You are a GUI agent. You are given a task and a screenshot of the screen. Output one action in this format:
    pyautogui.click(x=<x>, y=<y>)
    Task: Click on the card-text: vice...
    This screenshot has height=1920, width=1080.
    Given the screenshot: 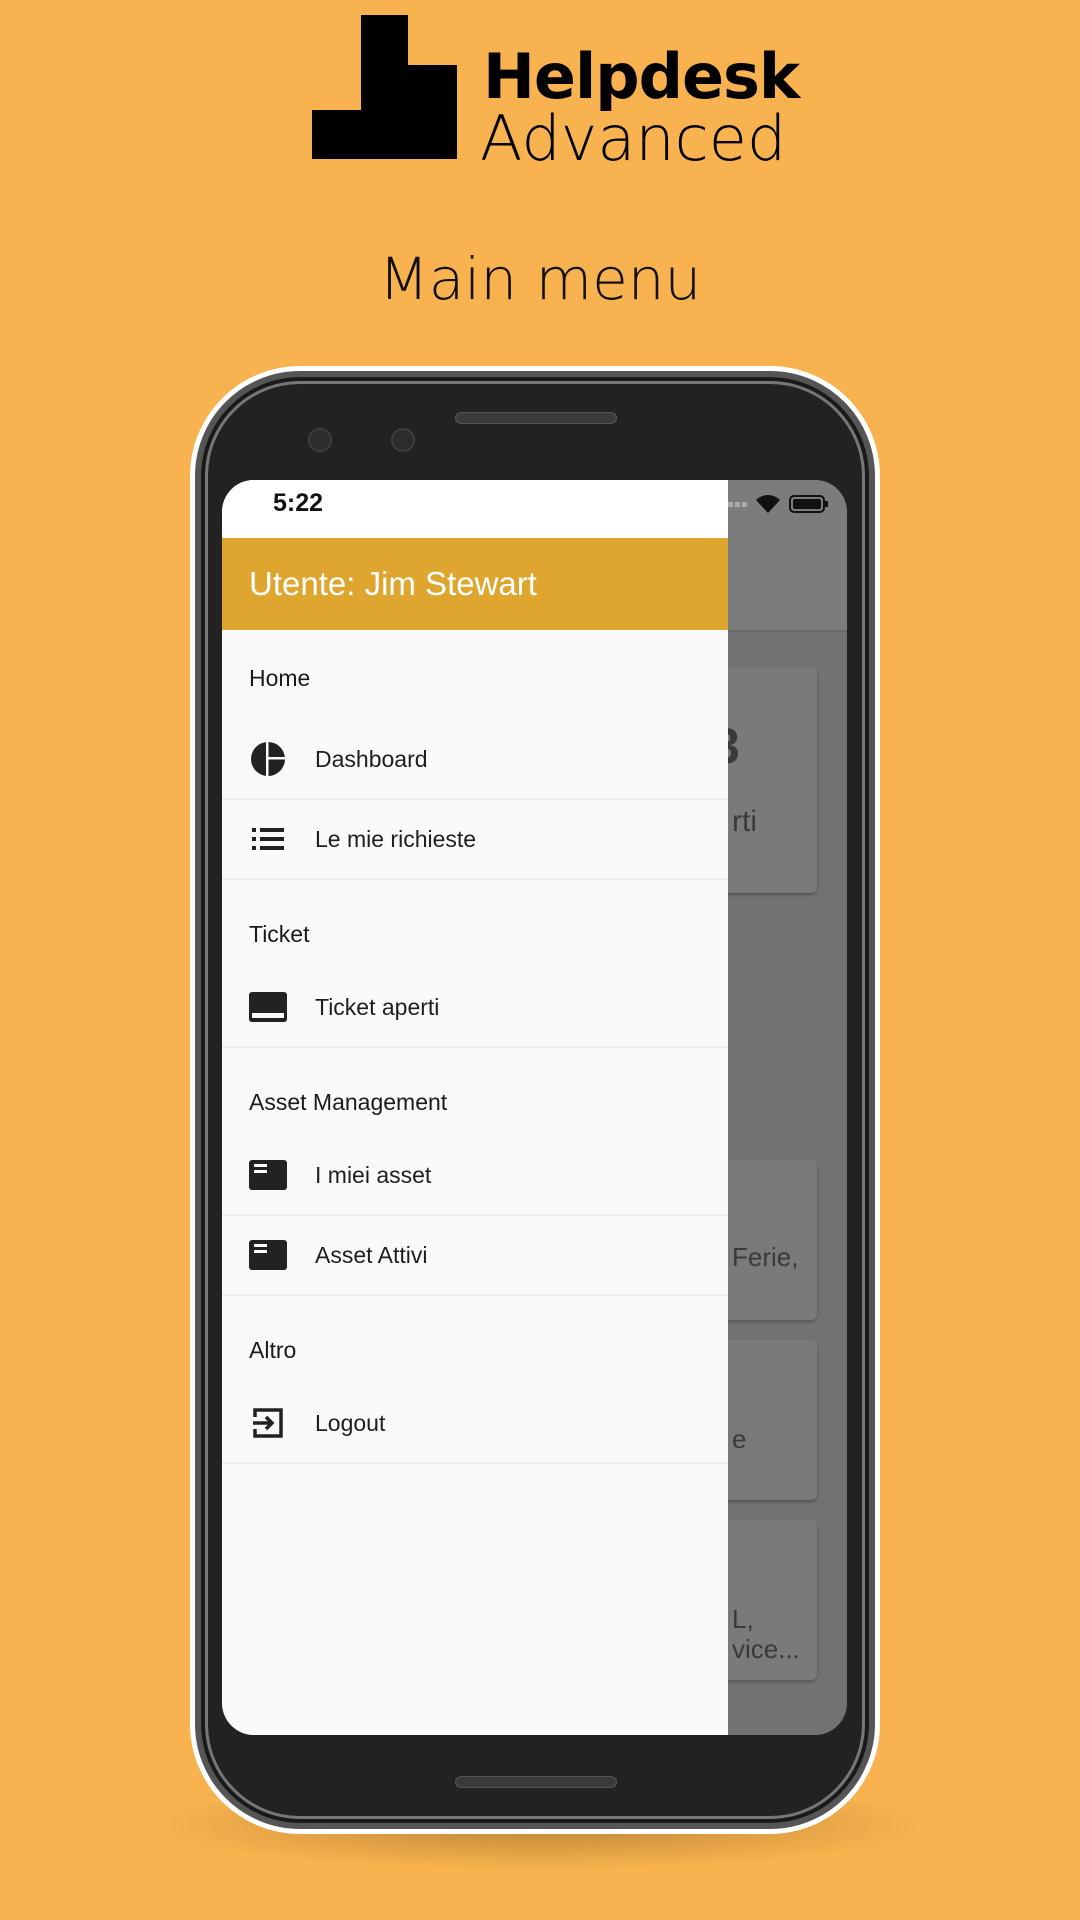 What is the action you would take?
    pyautogui.click(x=766, y=1649)
    